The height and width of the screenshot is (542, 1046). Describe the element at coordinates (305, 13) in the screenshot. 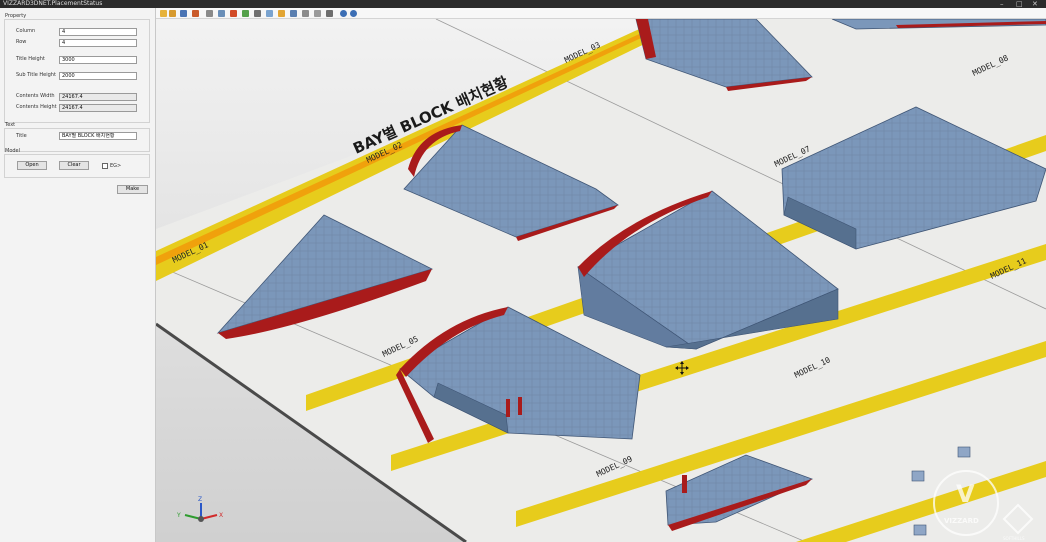

I see `align-icon` at that location.